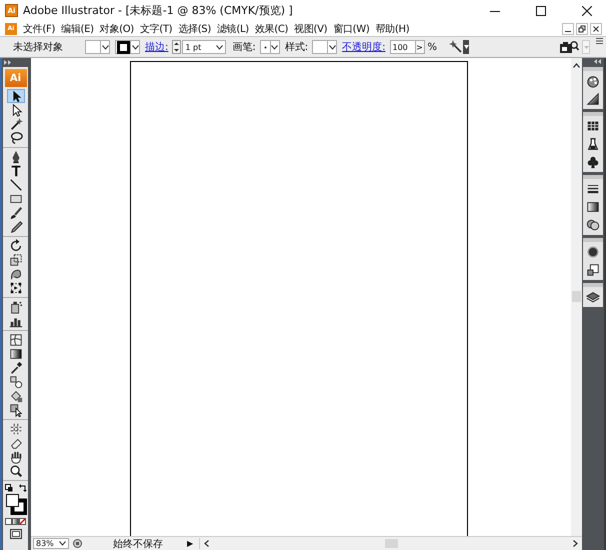 This screenshot has width=606, height=550. What do you see at coordinates (157, 29) in the screenshot?
I see `menu-item: 文字(T)` at bounding box center [157, 29].